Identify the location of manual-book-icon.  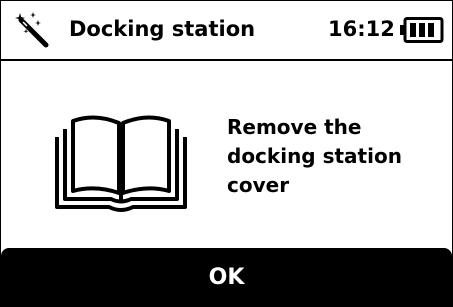
(121, 163).